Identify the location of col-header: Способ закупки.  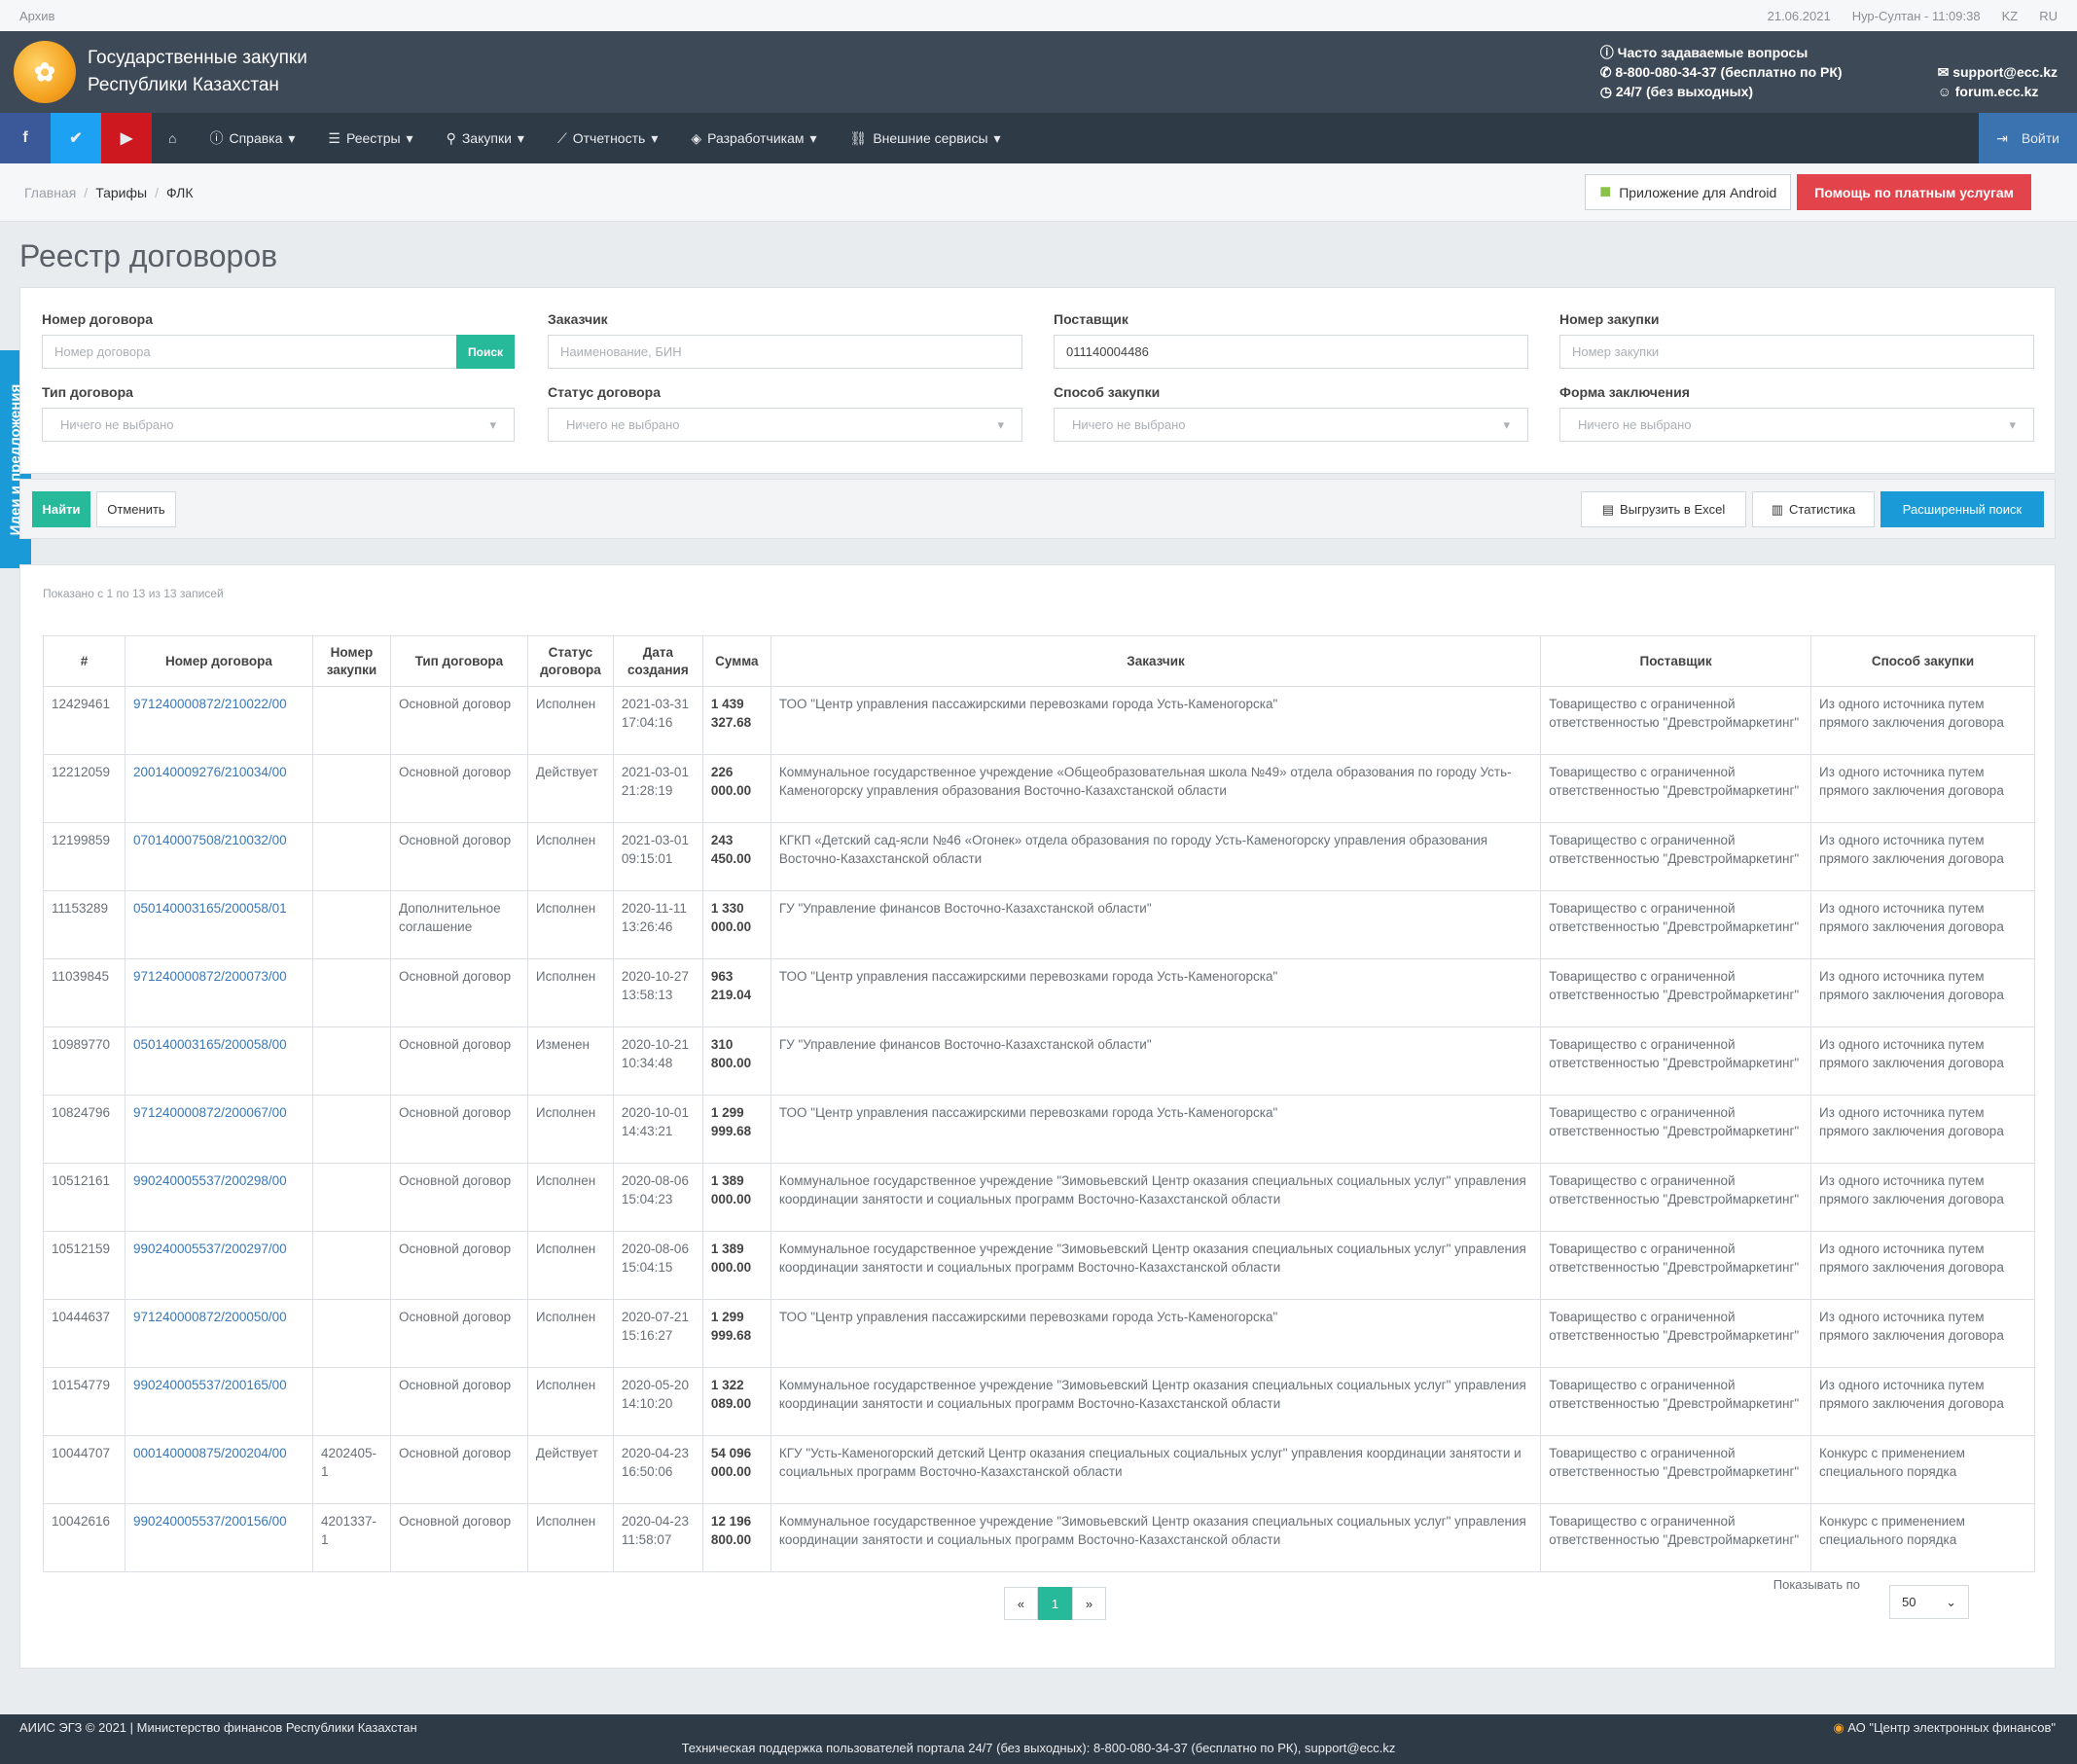
(1923, 661).